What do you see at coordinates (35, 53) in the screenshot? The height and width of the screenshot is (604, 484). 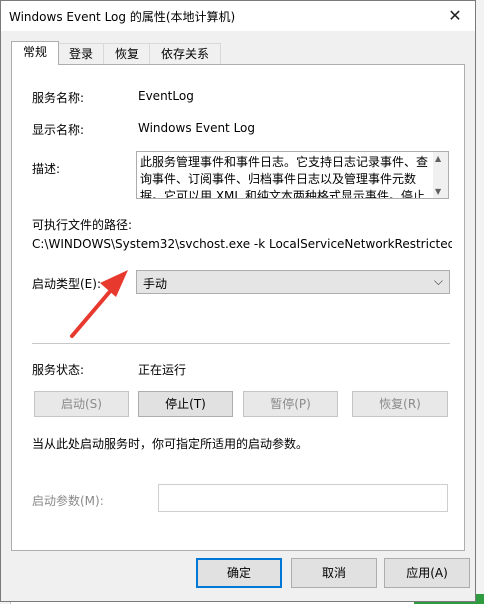 I see `tab-general: 常规` at bounding box center [35, 53].